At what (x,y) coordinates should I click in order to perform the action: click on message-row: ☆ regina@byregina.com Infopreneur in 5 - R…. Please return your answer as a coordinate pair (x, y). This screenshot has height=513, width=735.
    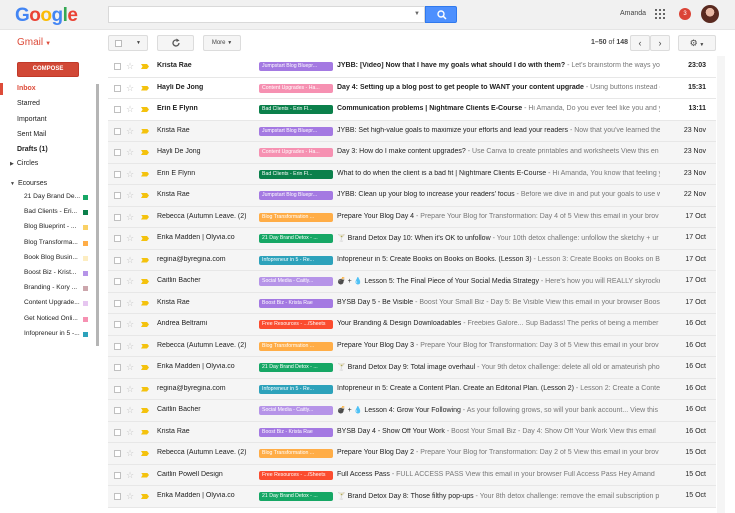
    Looking at the image, I should click on (412, 389).